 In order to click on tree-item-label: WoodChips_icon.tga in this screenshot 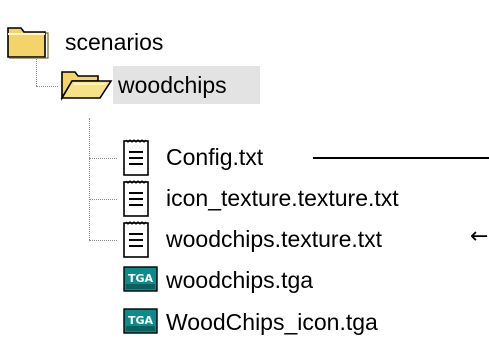, I will do `click(272, 322)`.